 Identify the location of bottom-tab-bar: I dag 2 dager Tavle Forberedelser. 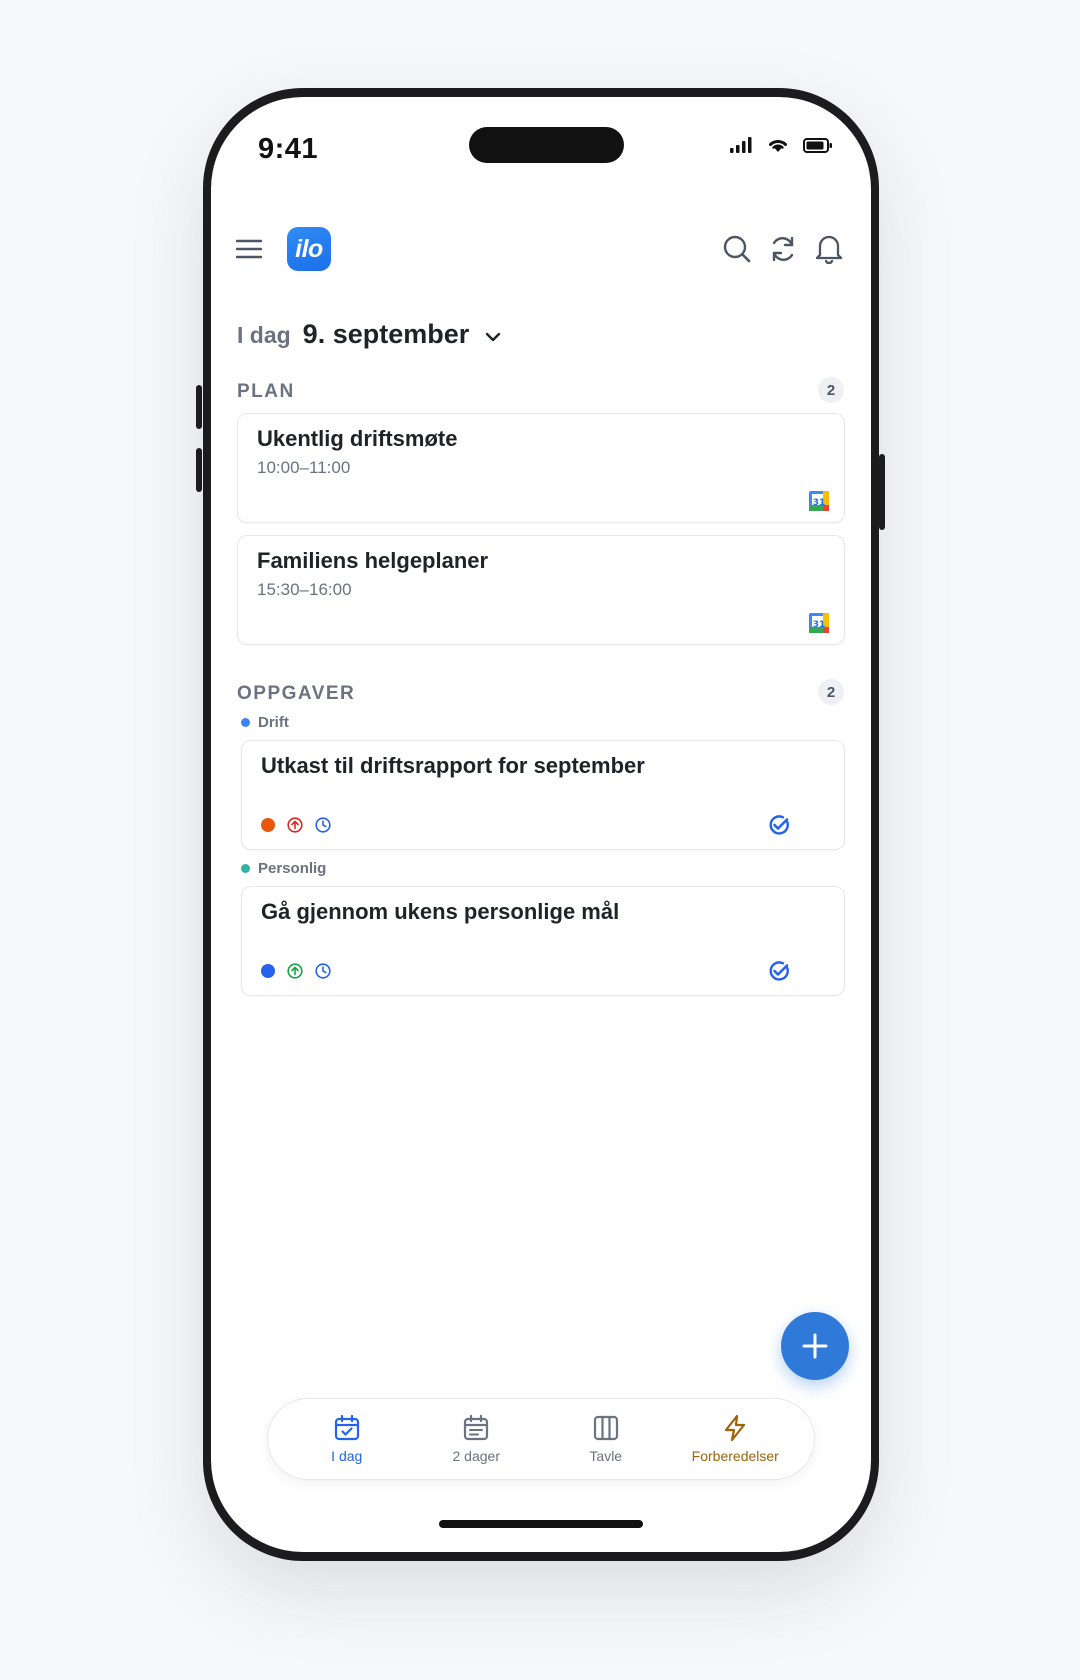
(541, 1439).